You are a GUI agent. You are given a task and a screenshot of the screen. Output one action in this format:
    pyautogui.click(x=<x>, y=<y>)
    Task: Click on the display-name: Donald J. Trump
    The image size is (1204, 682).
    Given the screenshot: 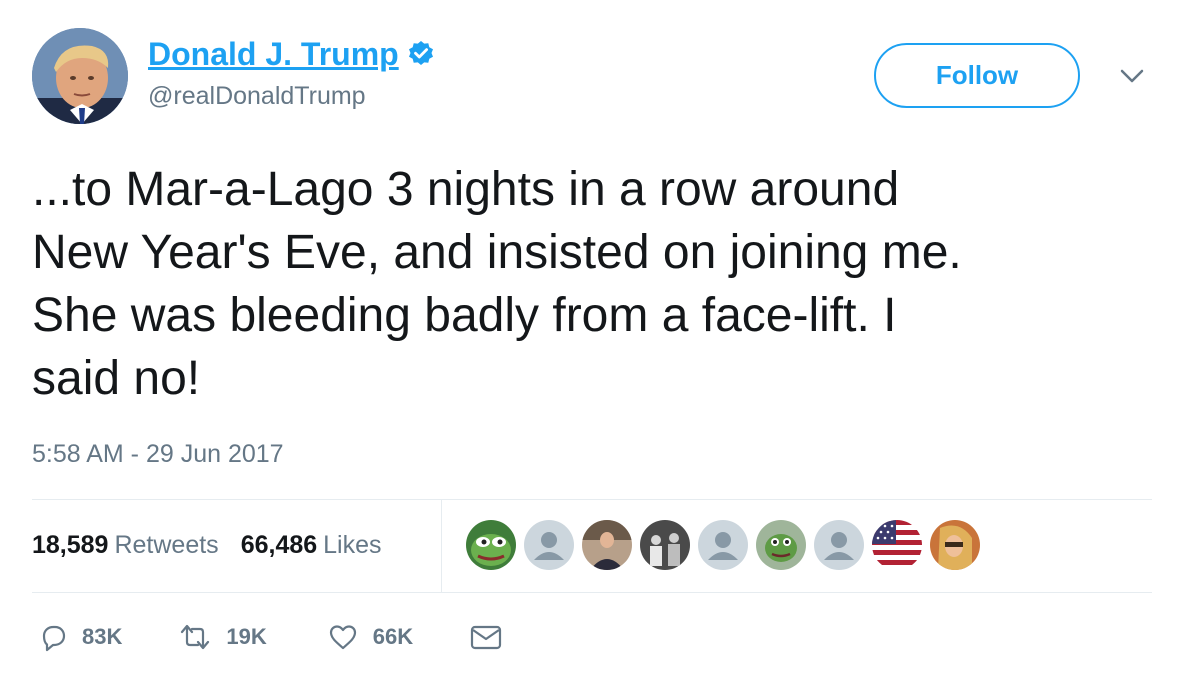 What is the action you would take?
    pyautogui.click(x=273, y=54)
    